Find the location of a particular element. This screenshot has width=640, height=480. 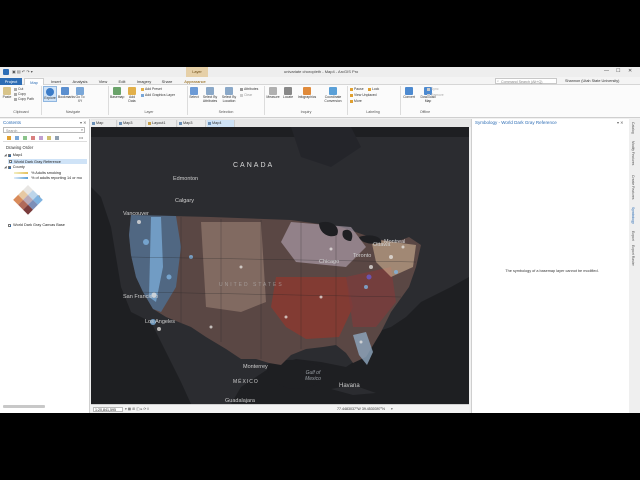

selection-icon is located at coordinates (25, 138).